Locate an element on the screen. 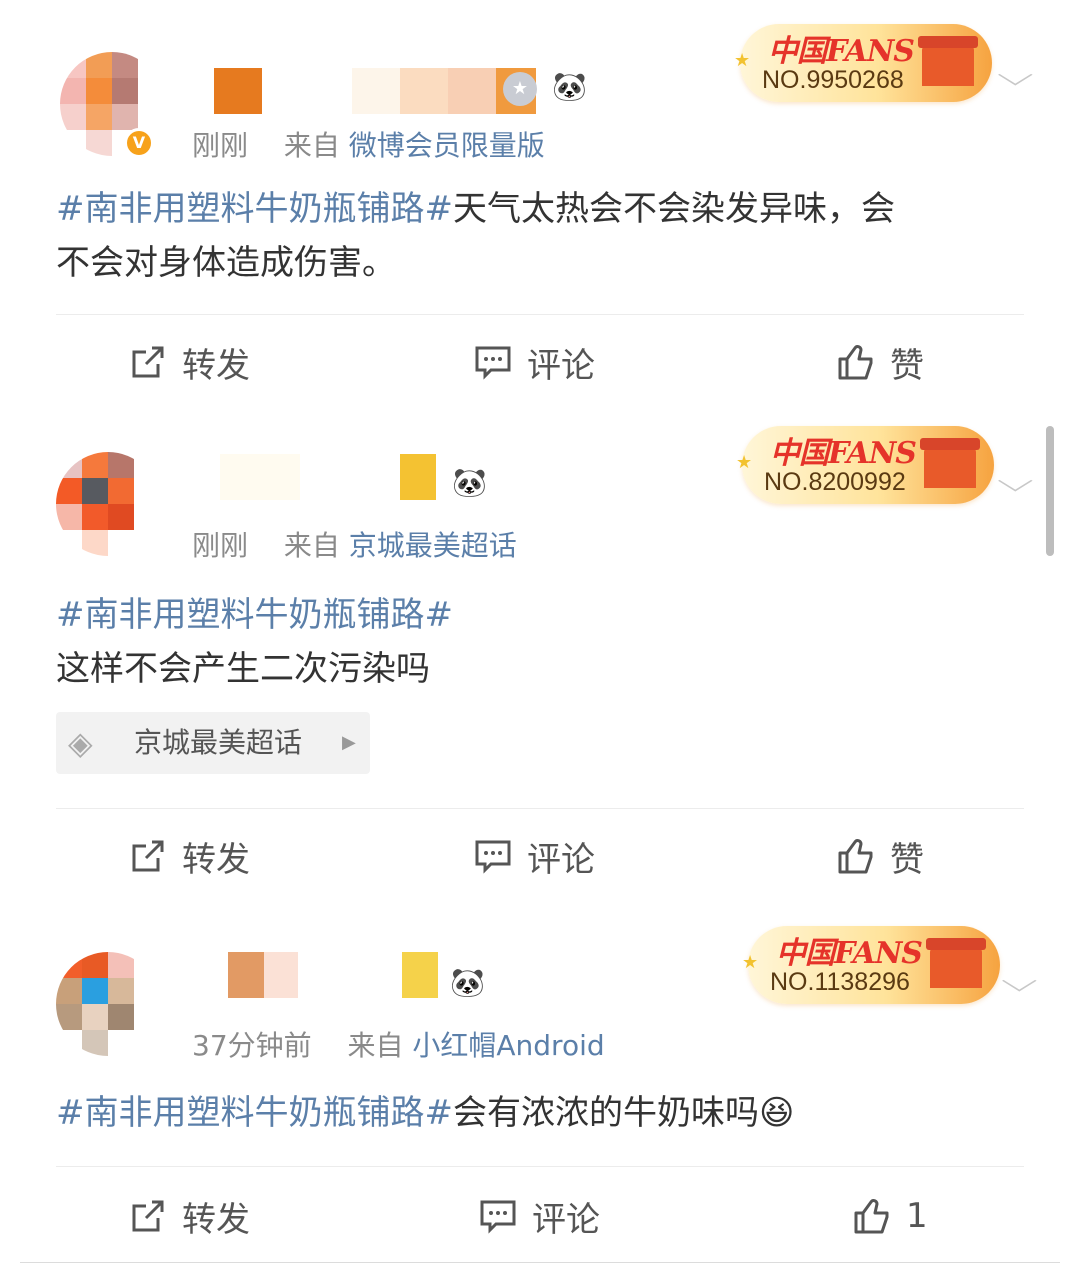 The width and height of the screenshot is (1080, 1286). fans-badge: ★ 中国FANS NO.8200992 is located at coordinates (865, 465).